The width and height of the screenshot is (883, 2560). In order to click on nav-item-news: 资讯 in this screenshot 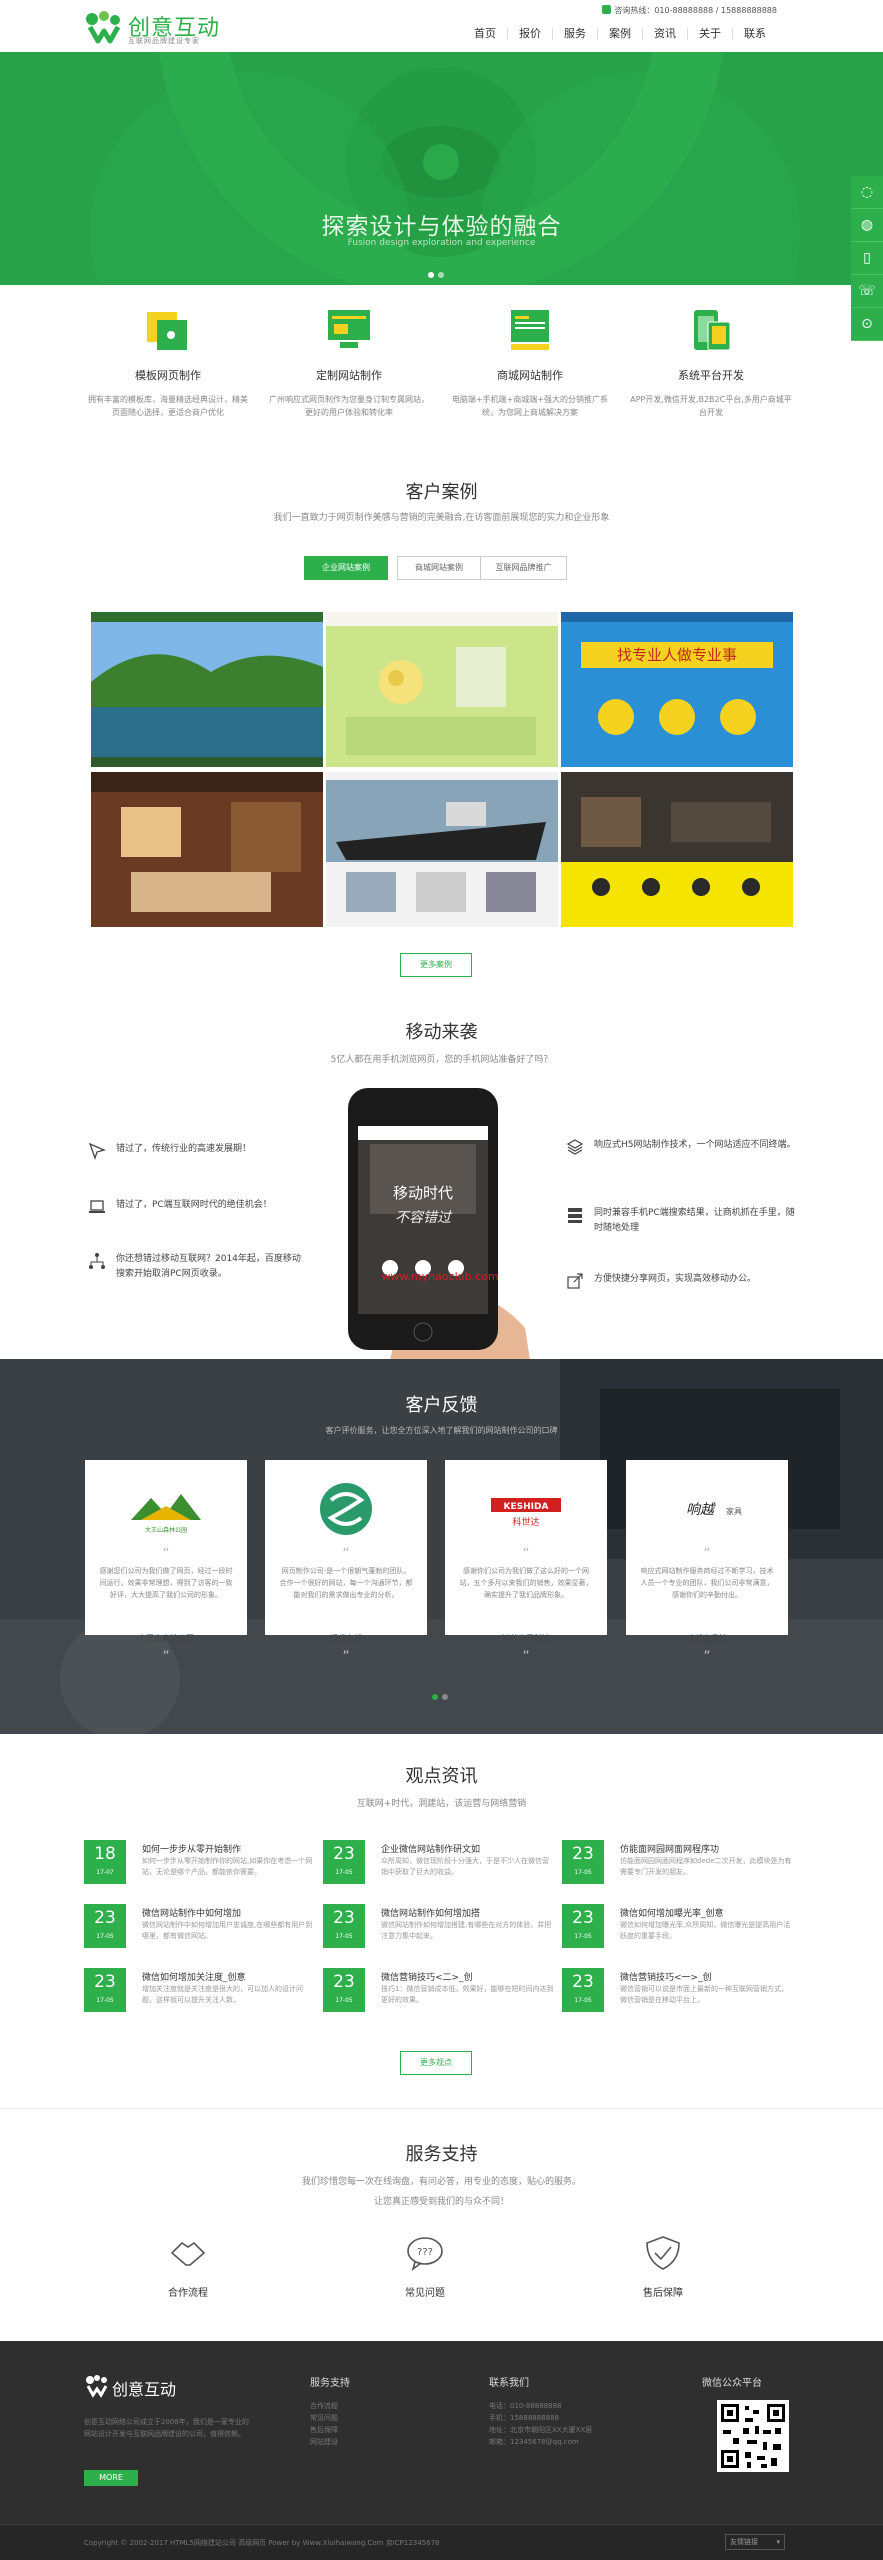, I will do `click(664, 34)`.